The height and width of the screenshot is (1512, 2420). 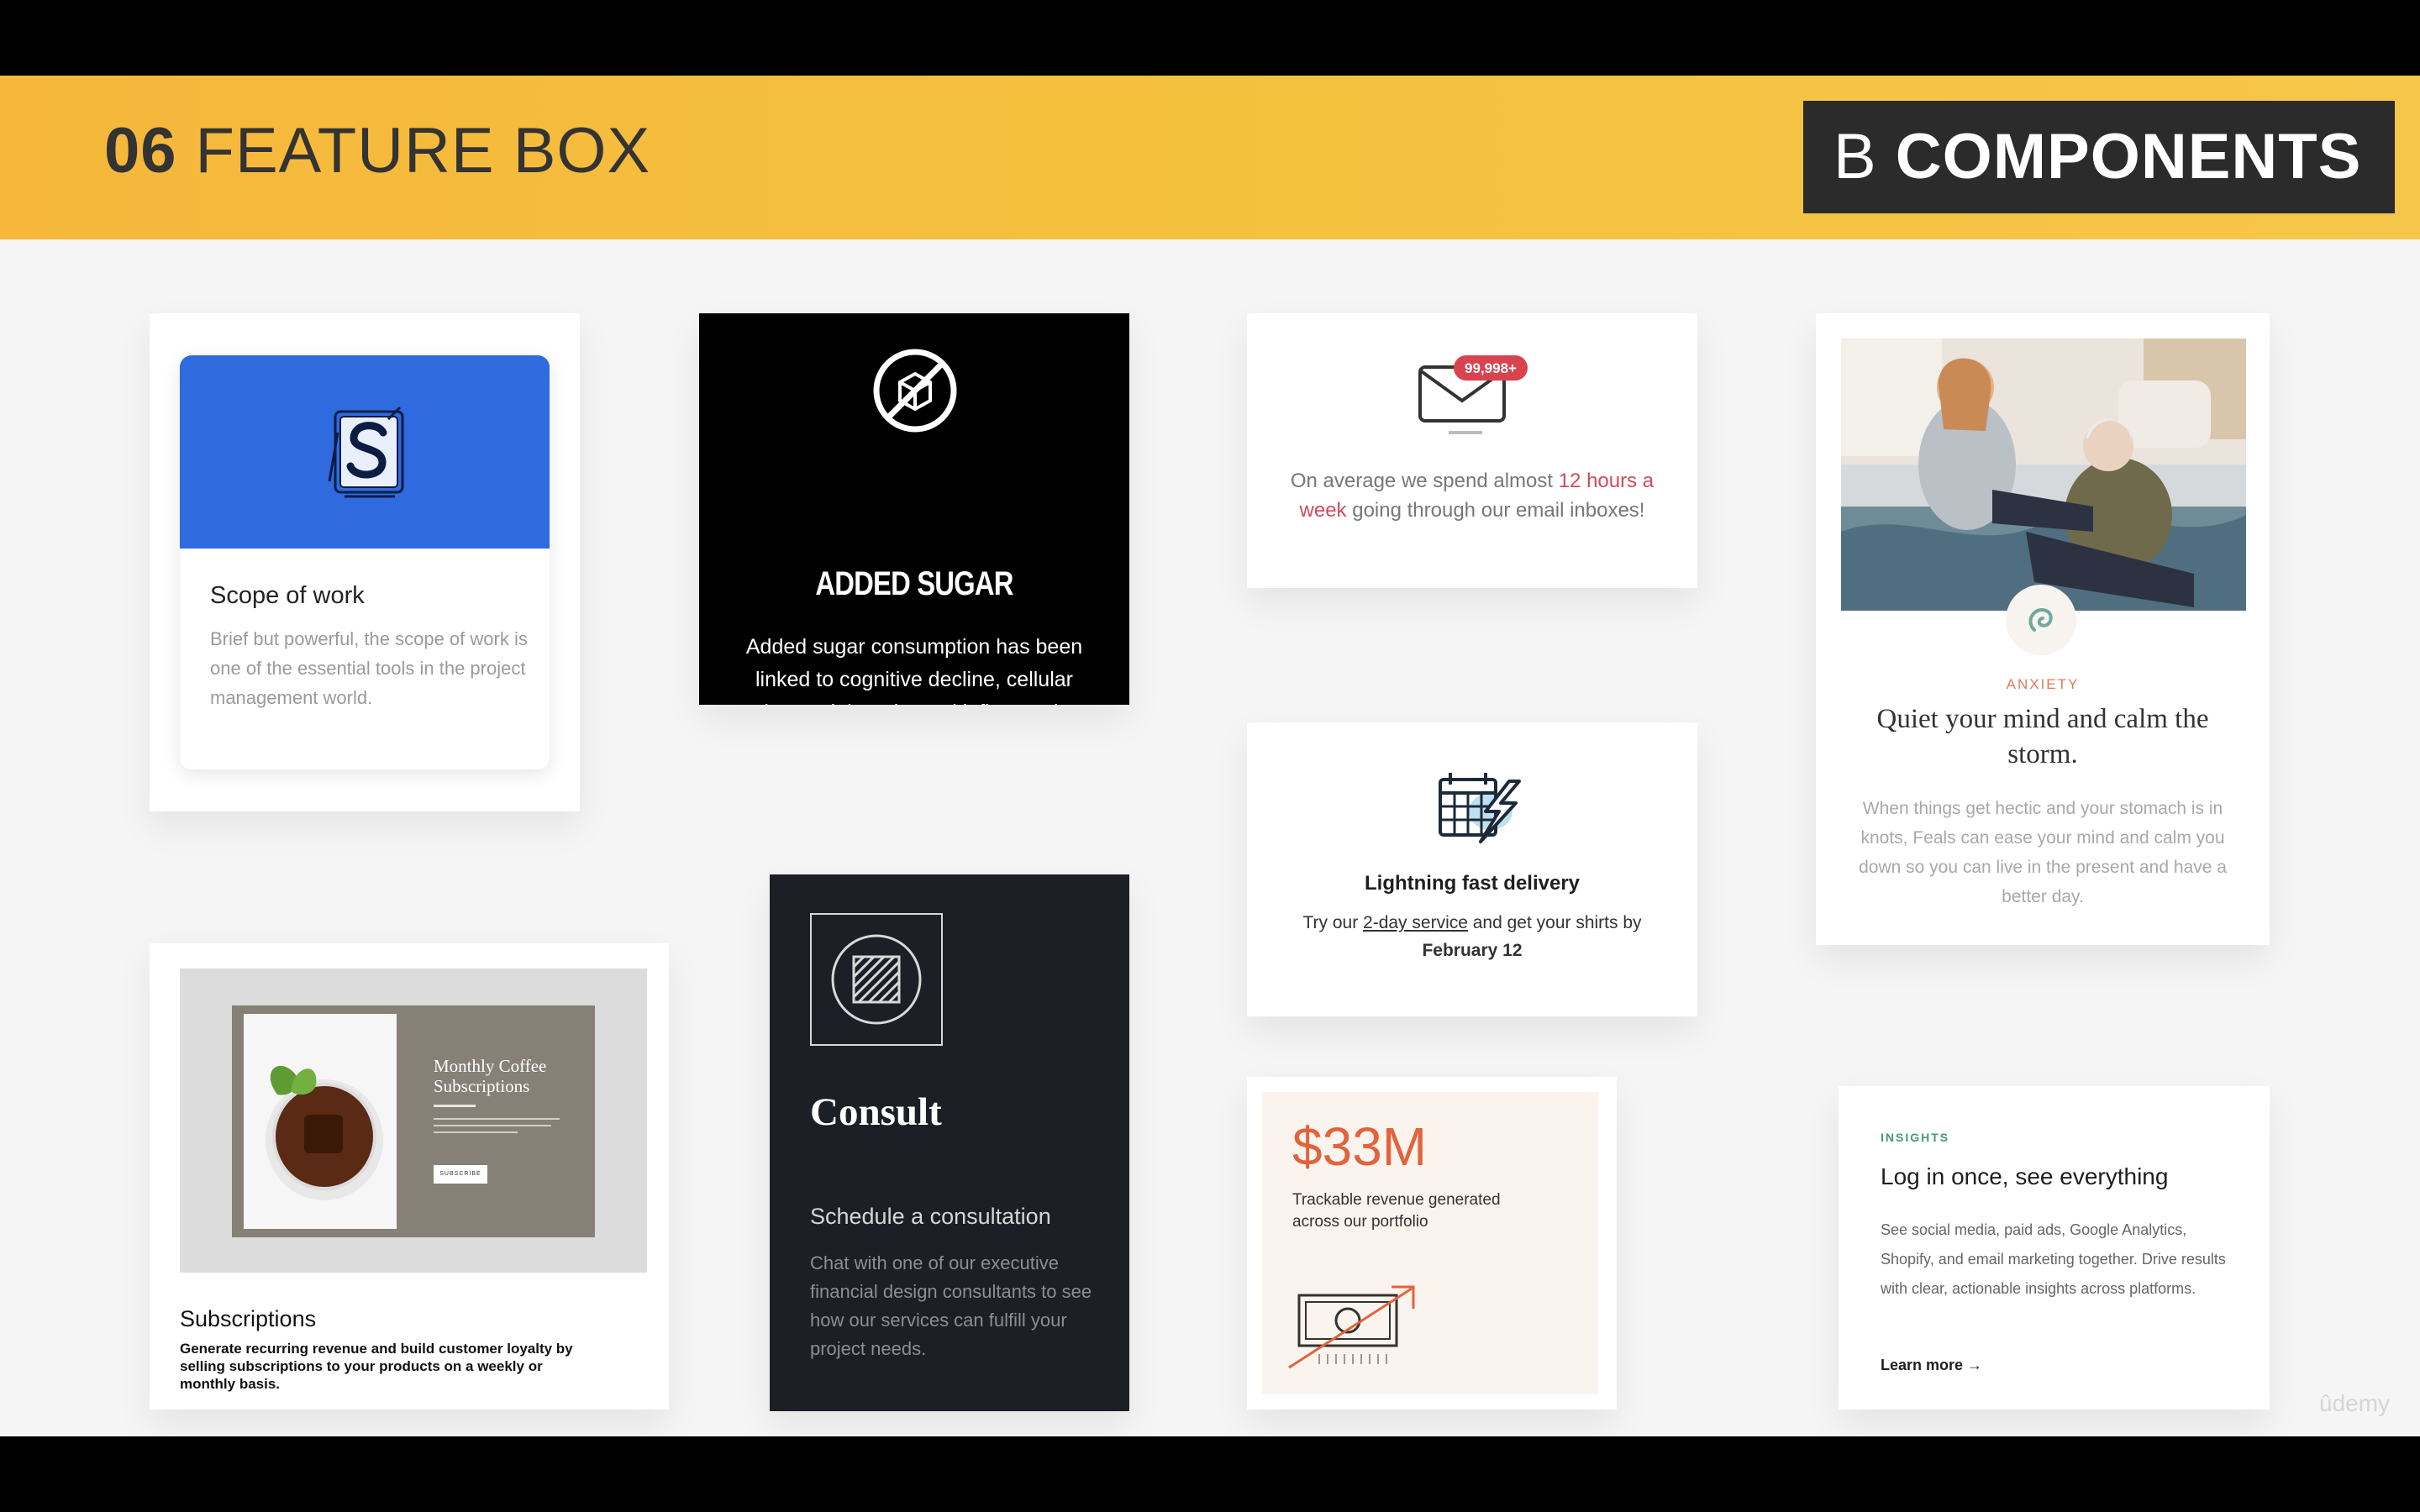 What do you see at coordinates (1916, 1137) in the screenshot?
I see `insights-tag: INSIGHTS` at bounding box center [1916, 1137].